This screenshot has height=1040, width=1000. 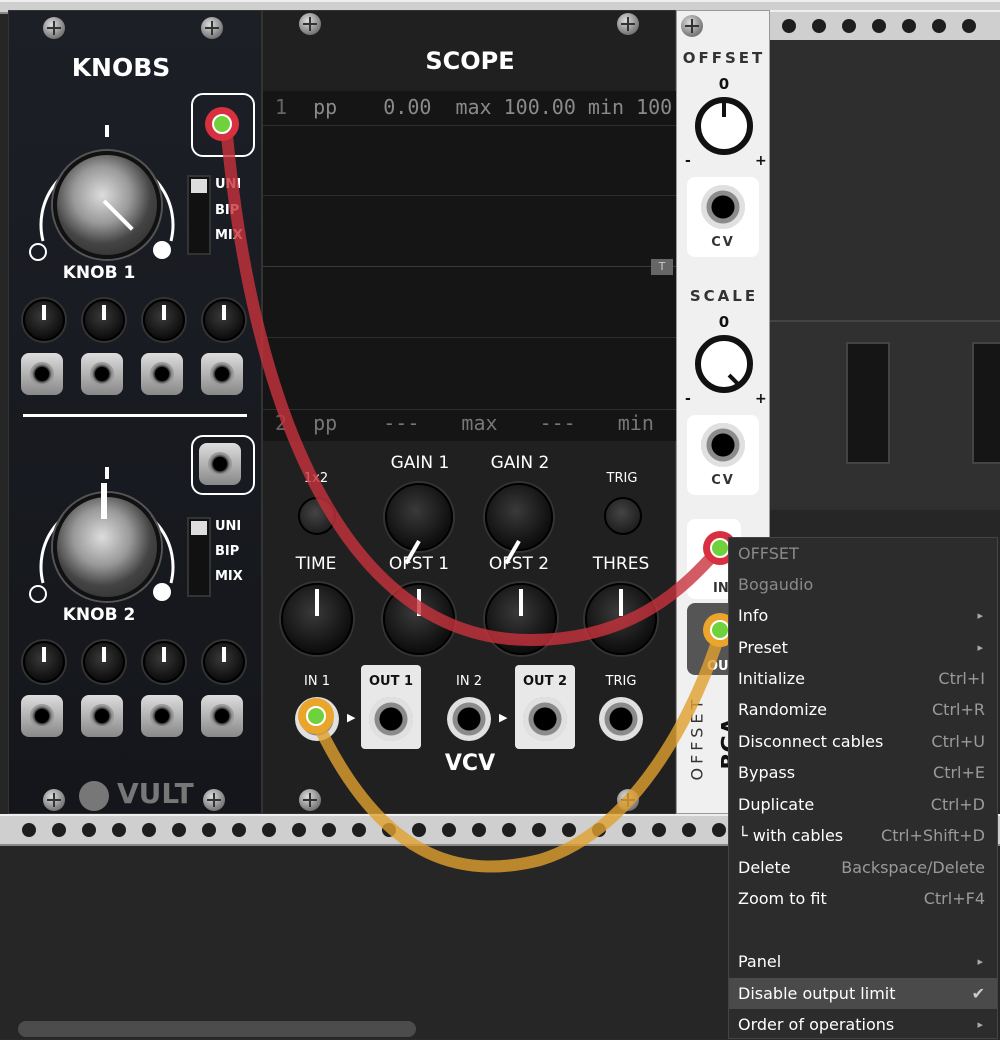 What do you see at coordinates (473, 107) in the screenshot?
I see `ch1-max-label: max` at bounding box center [473, 107].